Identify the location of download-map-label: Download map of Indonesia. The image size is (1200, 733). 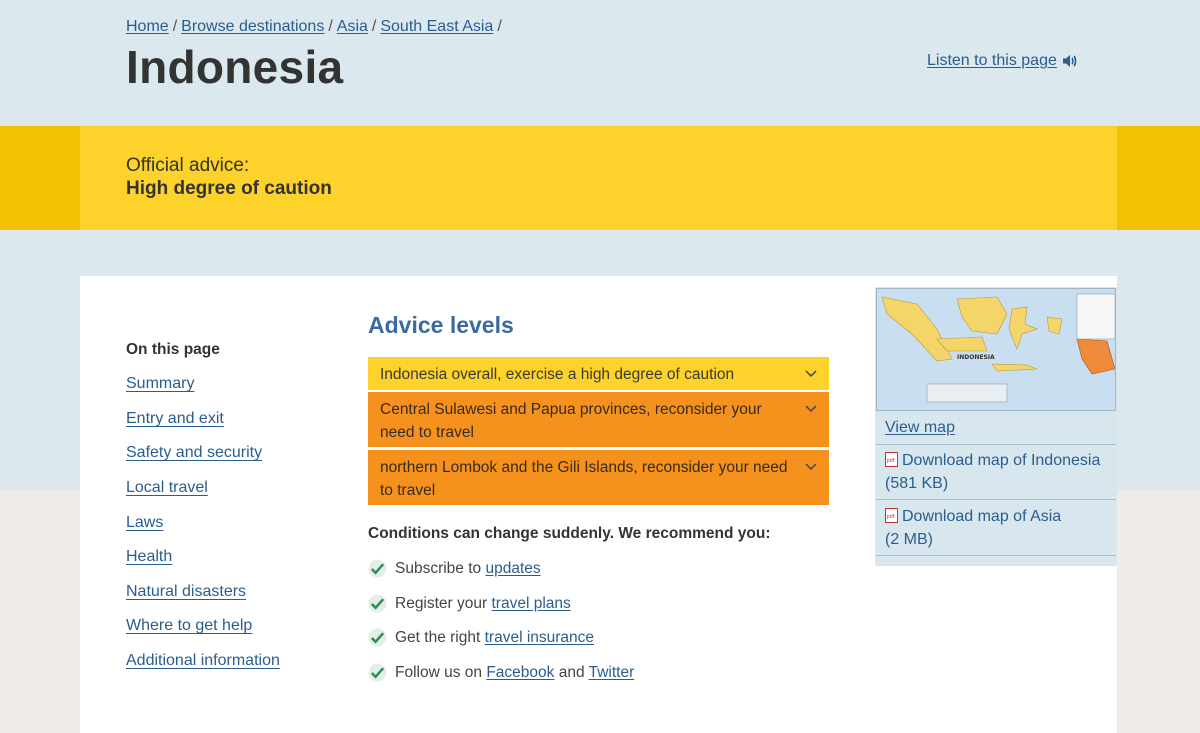
(1001, 460).